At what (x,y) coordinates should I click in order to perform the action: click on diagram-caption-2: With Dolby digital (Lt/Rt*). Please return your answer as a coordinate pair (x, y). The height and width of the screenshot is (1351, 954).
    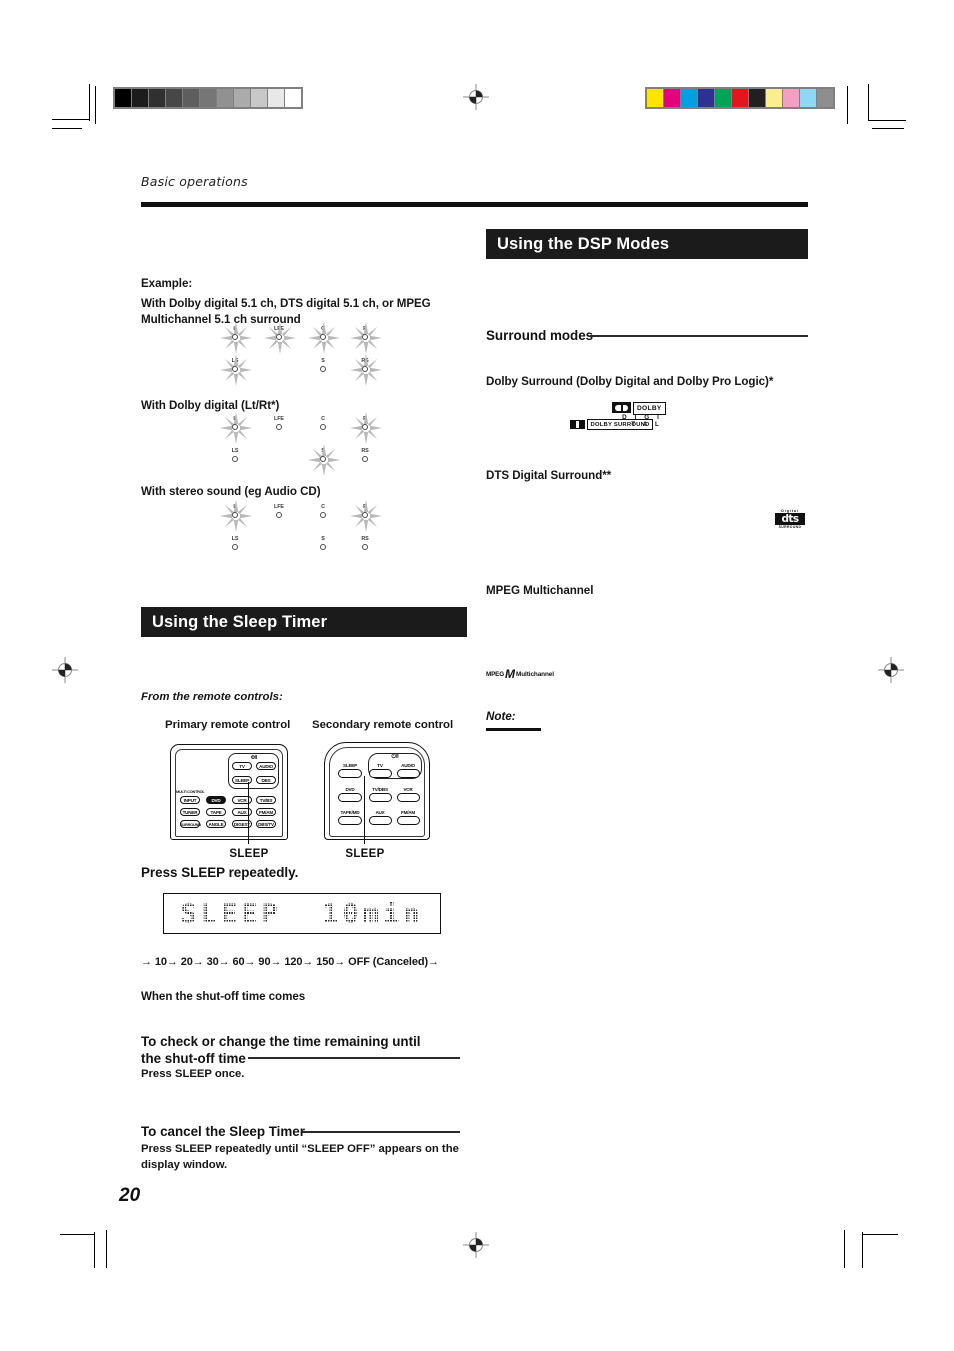
    Looking at the image, I should click on (210, 405).